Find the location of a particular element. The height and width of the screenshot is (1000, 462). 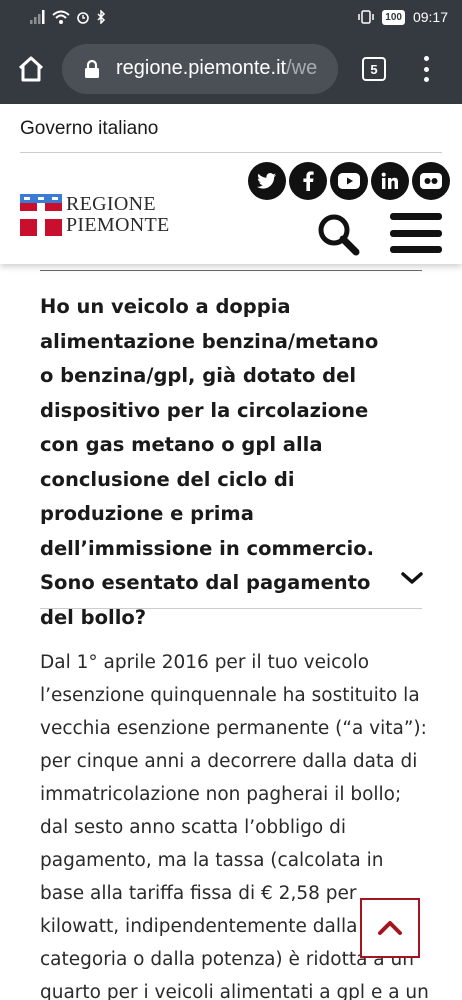

status-bar: 100 09:17 is located at coordinates (231, 17).